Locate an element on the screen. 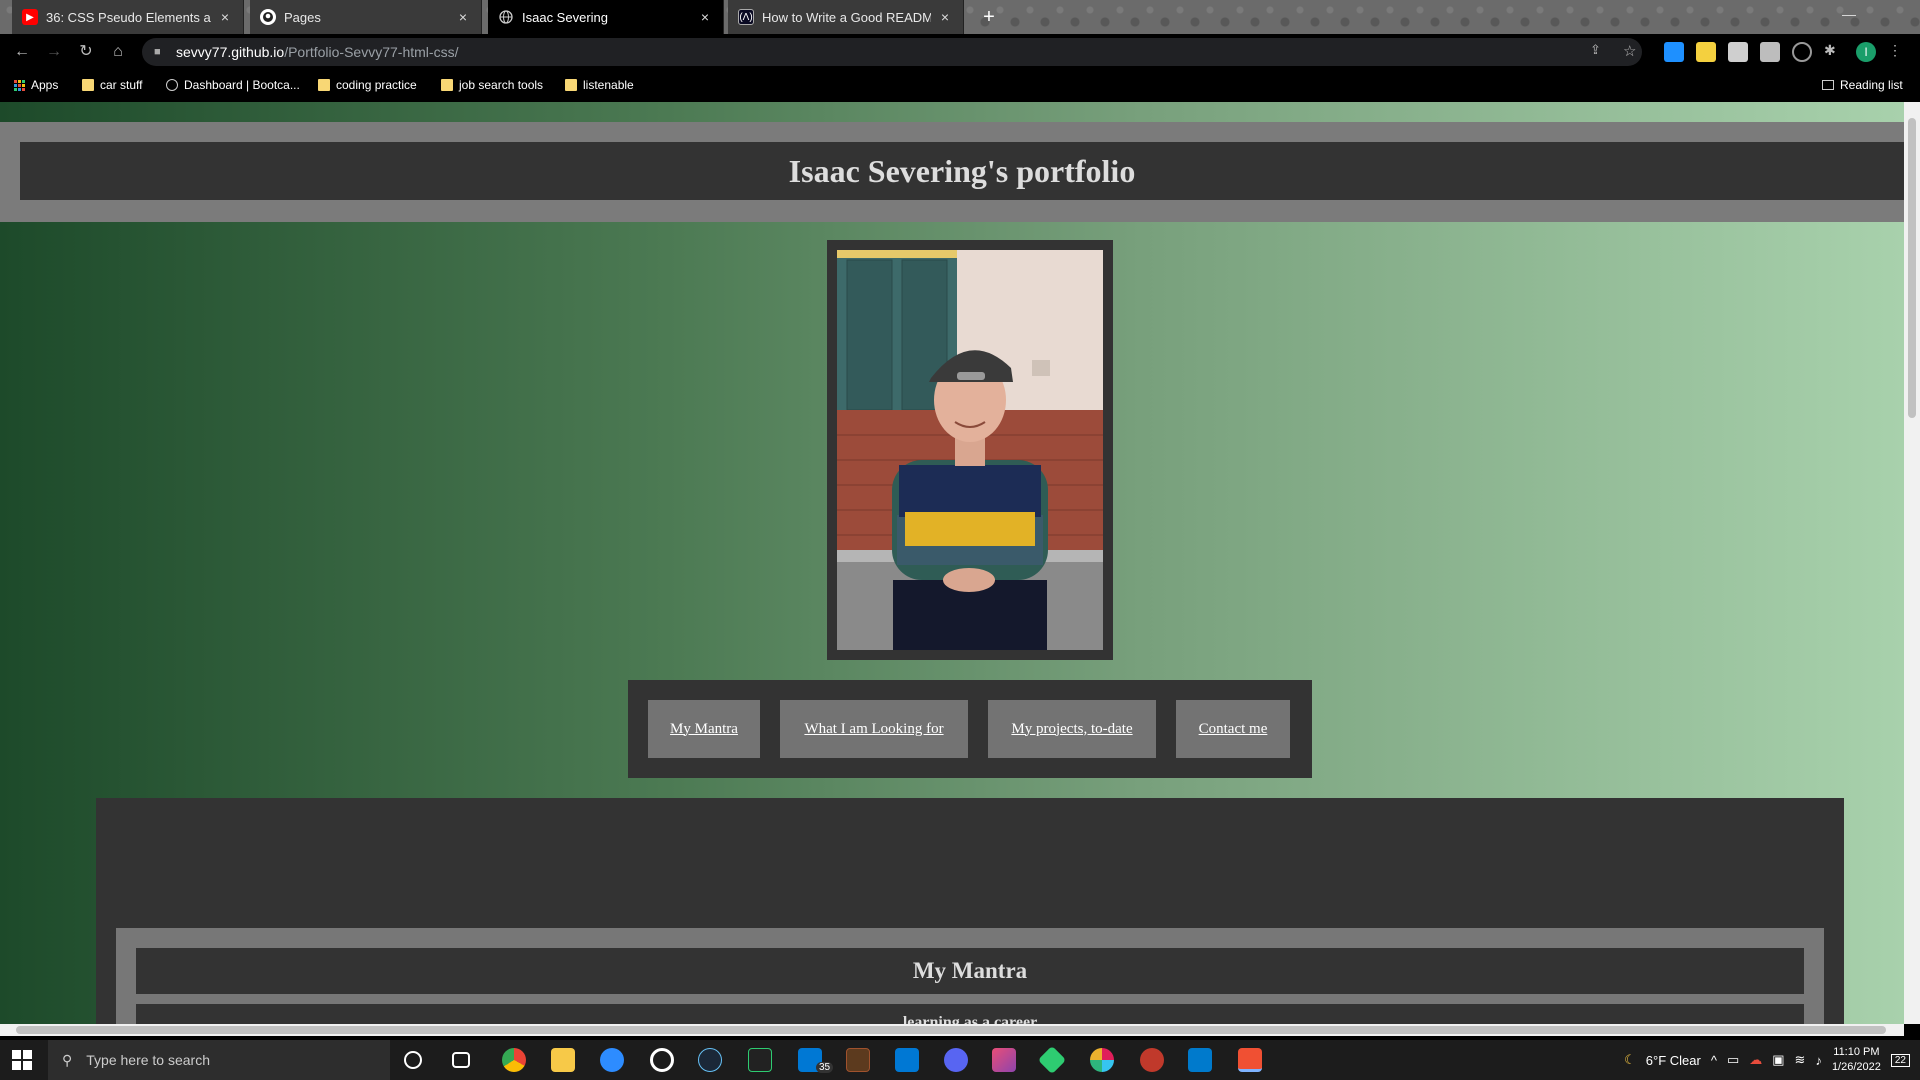 This screenshot has height=1080, width=1920. bookmark-label: Apps is located at coordinates (45, 85).